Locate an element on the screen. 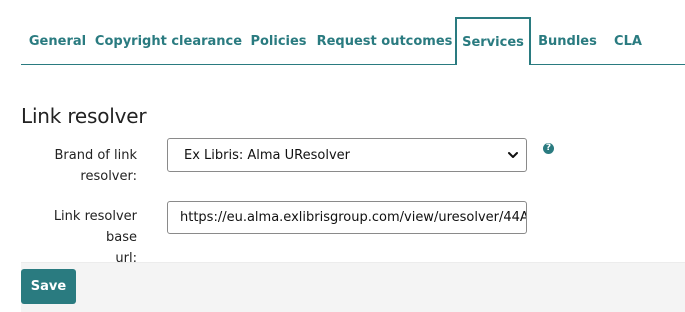 The image size is (685, 312). tab-bundles: Bundles is located at coordinates (567, 41).